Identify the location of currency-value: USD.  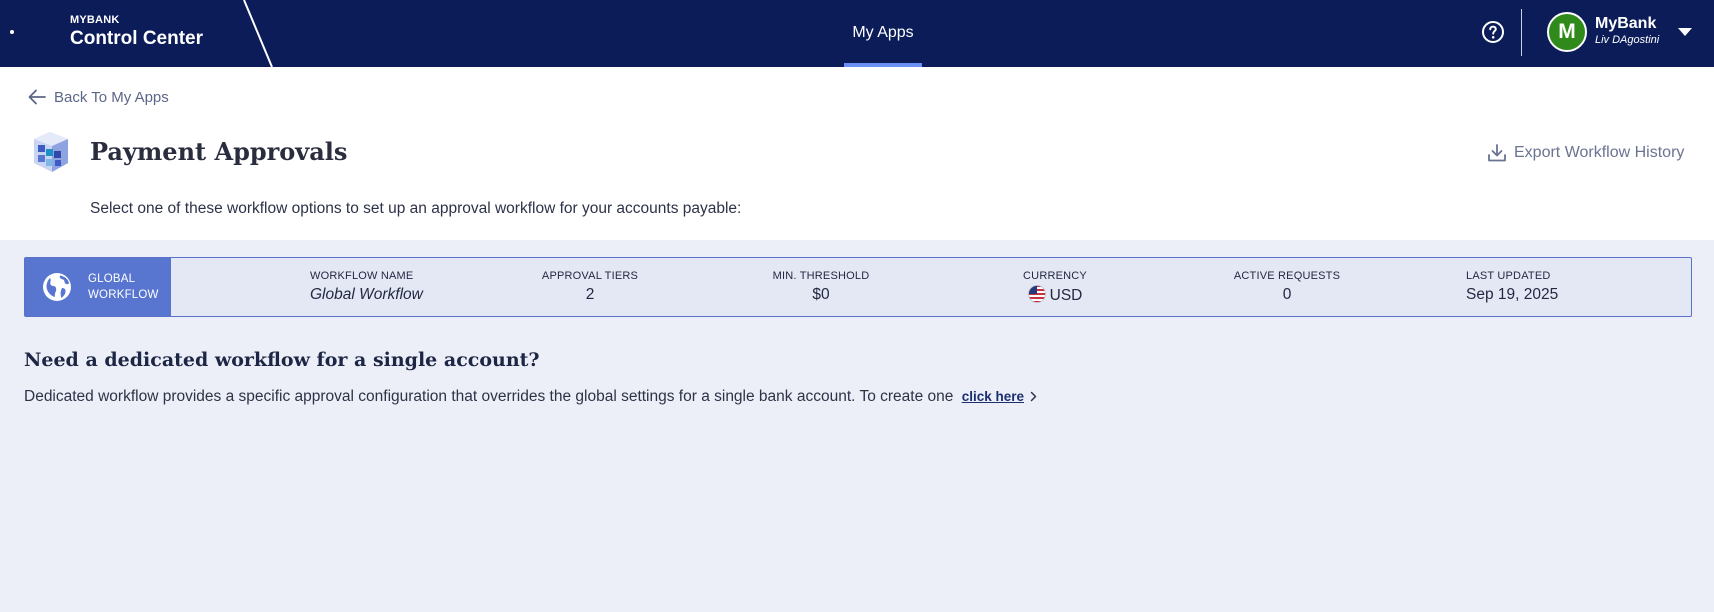
(1066, 295).